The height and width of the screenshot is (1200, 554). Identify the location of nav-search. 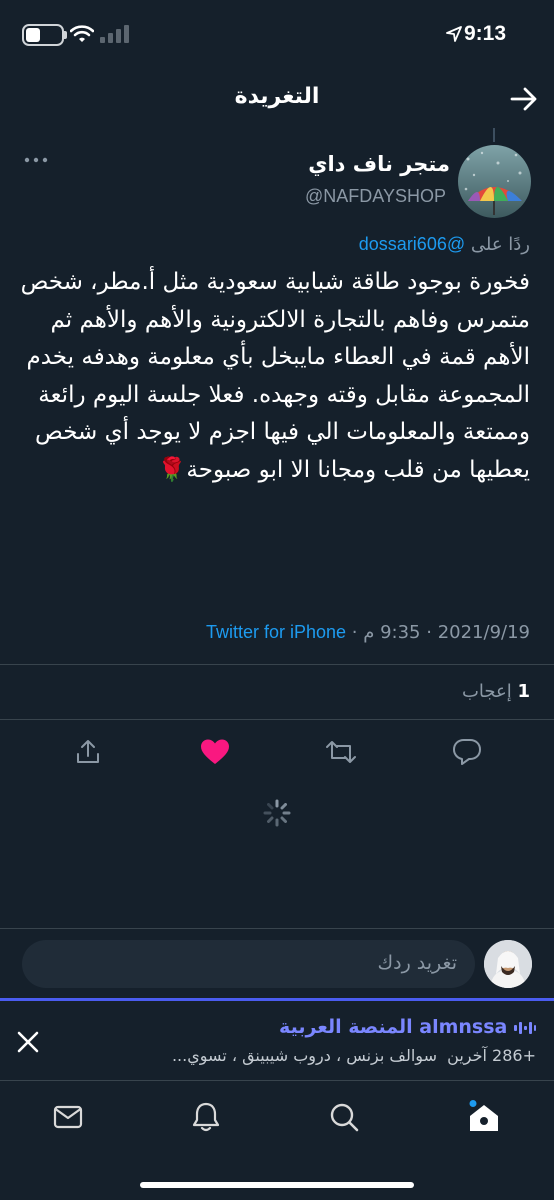
(344, 1117).